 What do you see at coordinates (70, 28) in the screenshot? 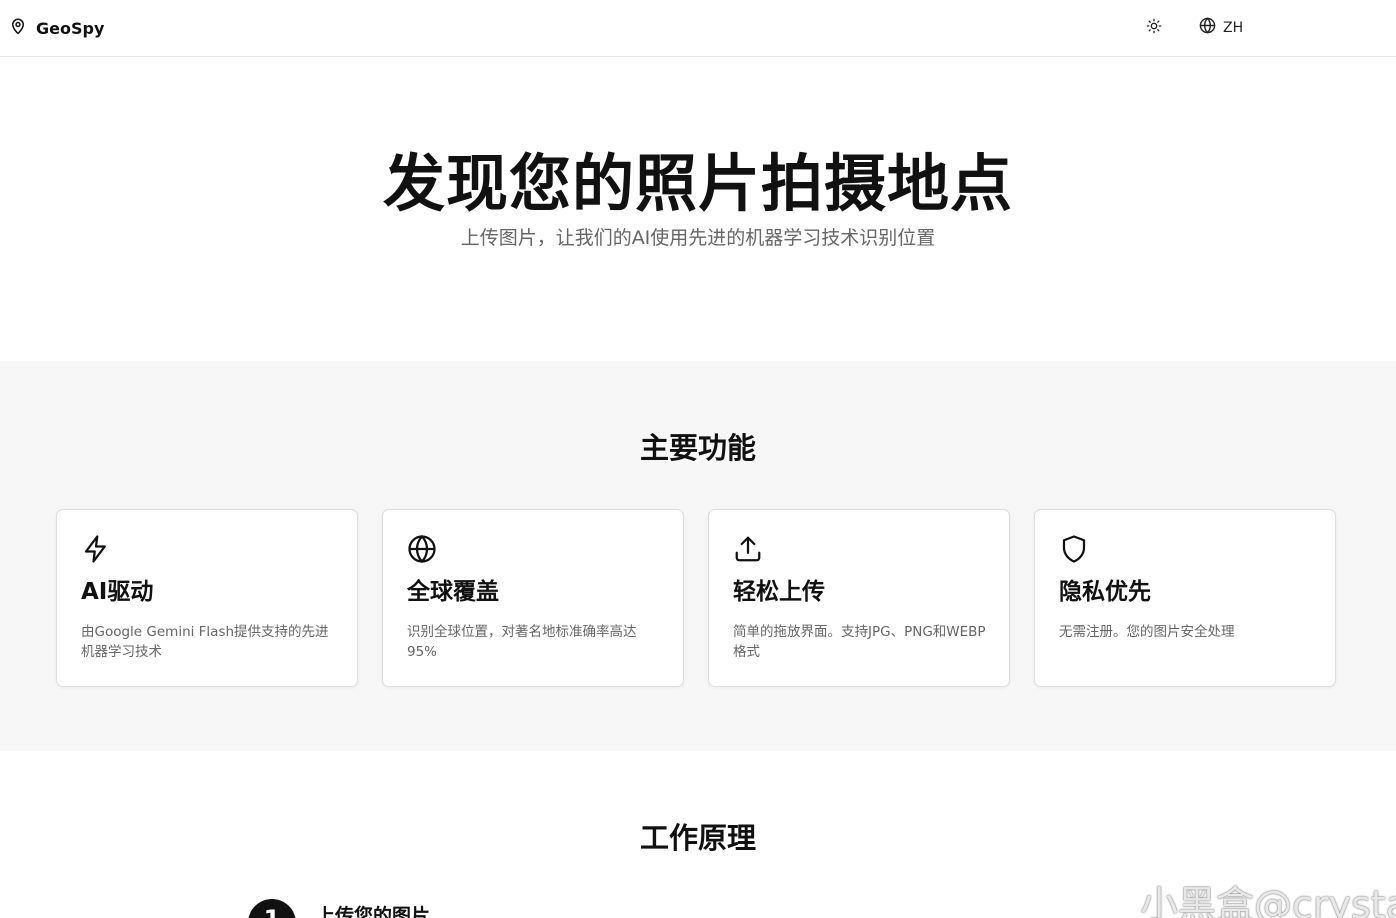
I see `brand-name: GeoSpy` at bounding box center [70, 28].